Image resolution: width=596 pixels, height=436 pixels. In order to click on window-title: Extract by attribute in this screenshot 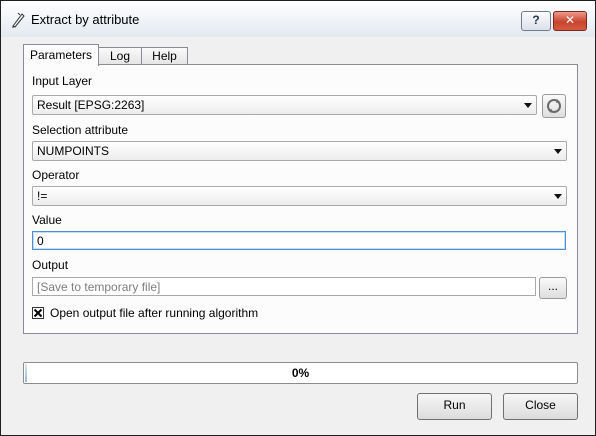, I will do `click(85, 19)`.